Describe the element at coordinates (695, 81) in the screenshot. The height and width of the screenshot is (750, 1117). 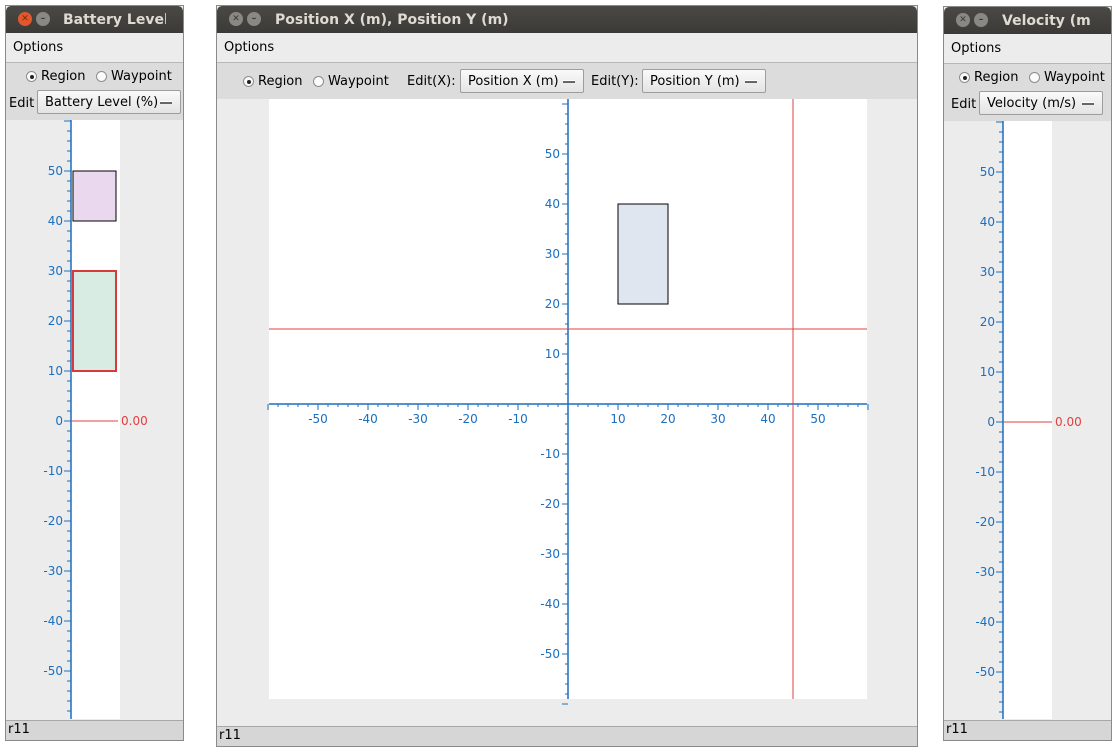
I see `edit-y-select-value: Position Y (m)` at that location.